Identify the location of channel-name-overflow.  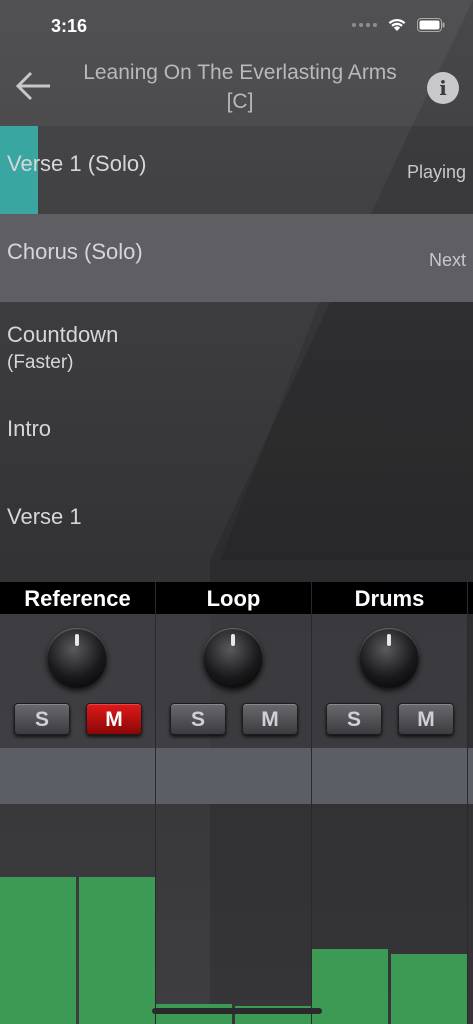
(470, 598).